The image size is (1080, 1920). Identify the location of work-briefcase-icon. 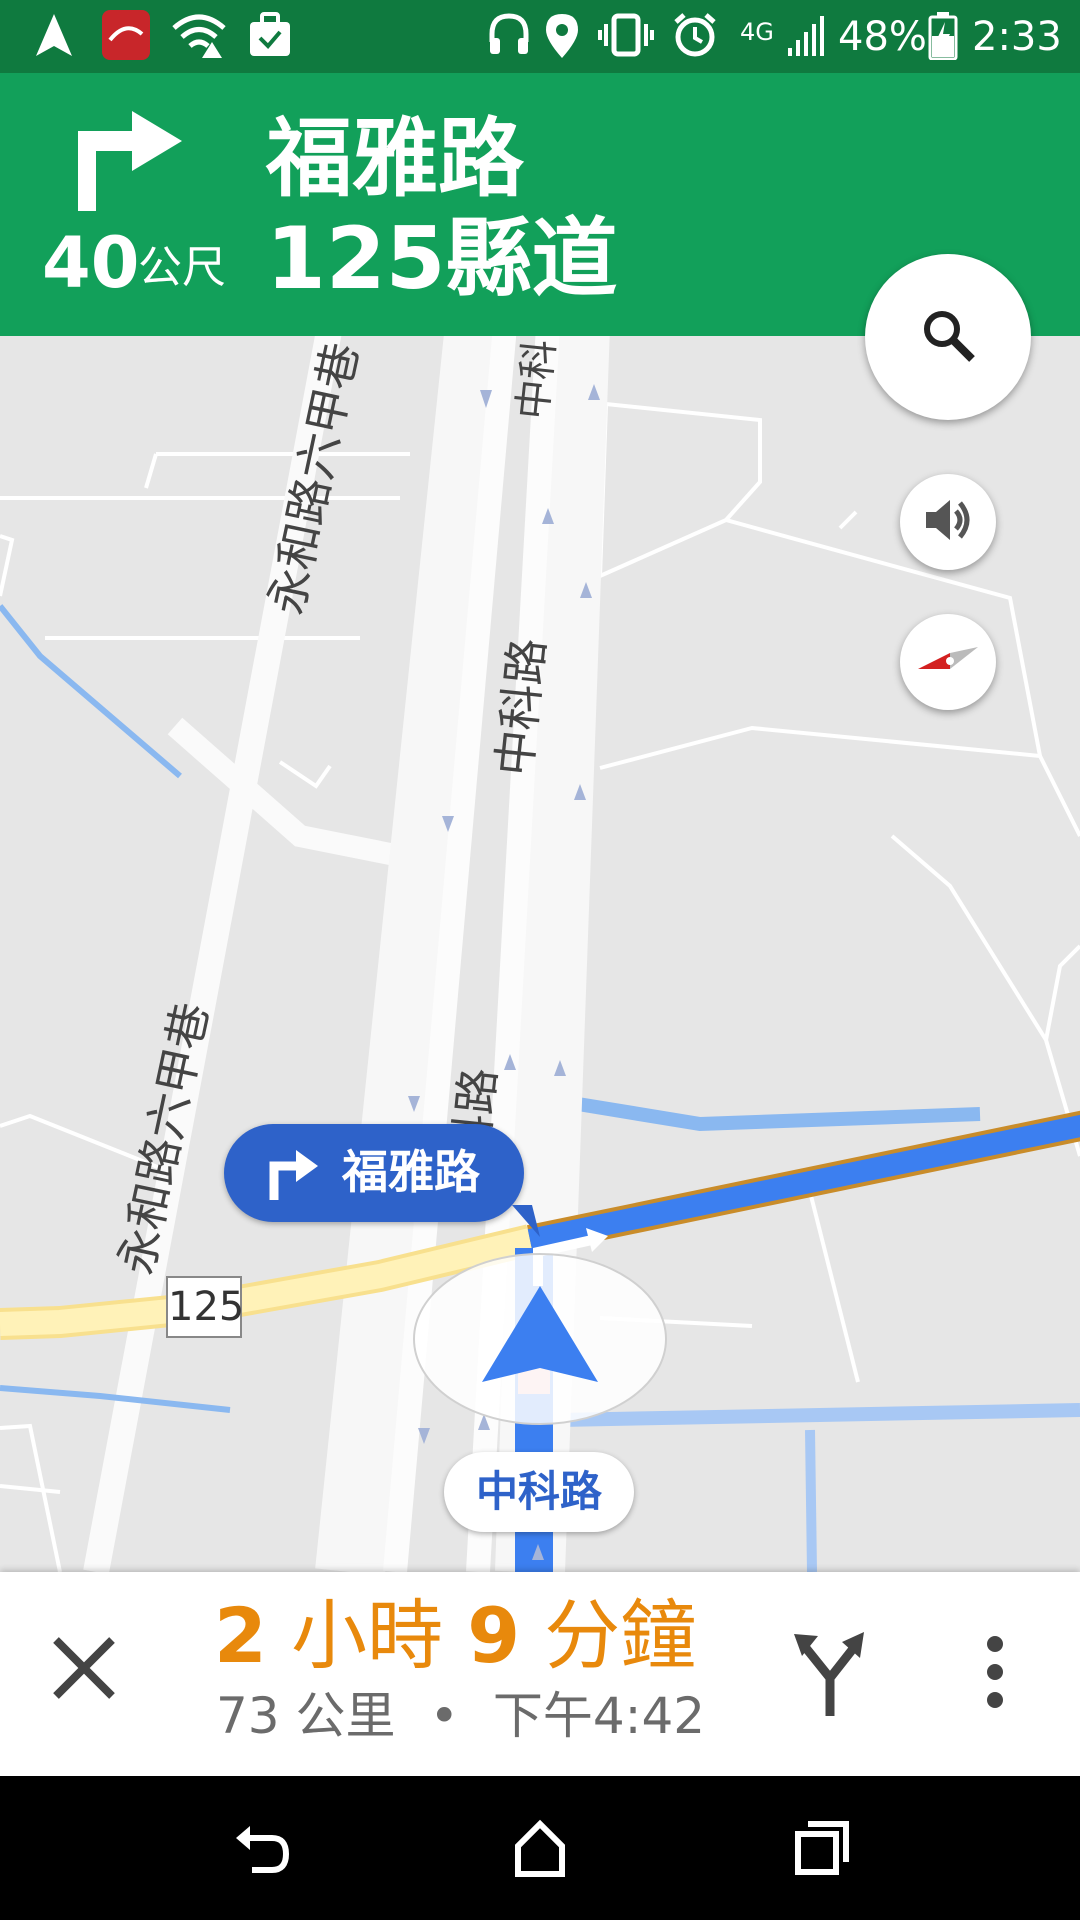
(270, 37).